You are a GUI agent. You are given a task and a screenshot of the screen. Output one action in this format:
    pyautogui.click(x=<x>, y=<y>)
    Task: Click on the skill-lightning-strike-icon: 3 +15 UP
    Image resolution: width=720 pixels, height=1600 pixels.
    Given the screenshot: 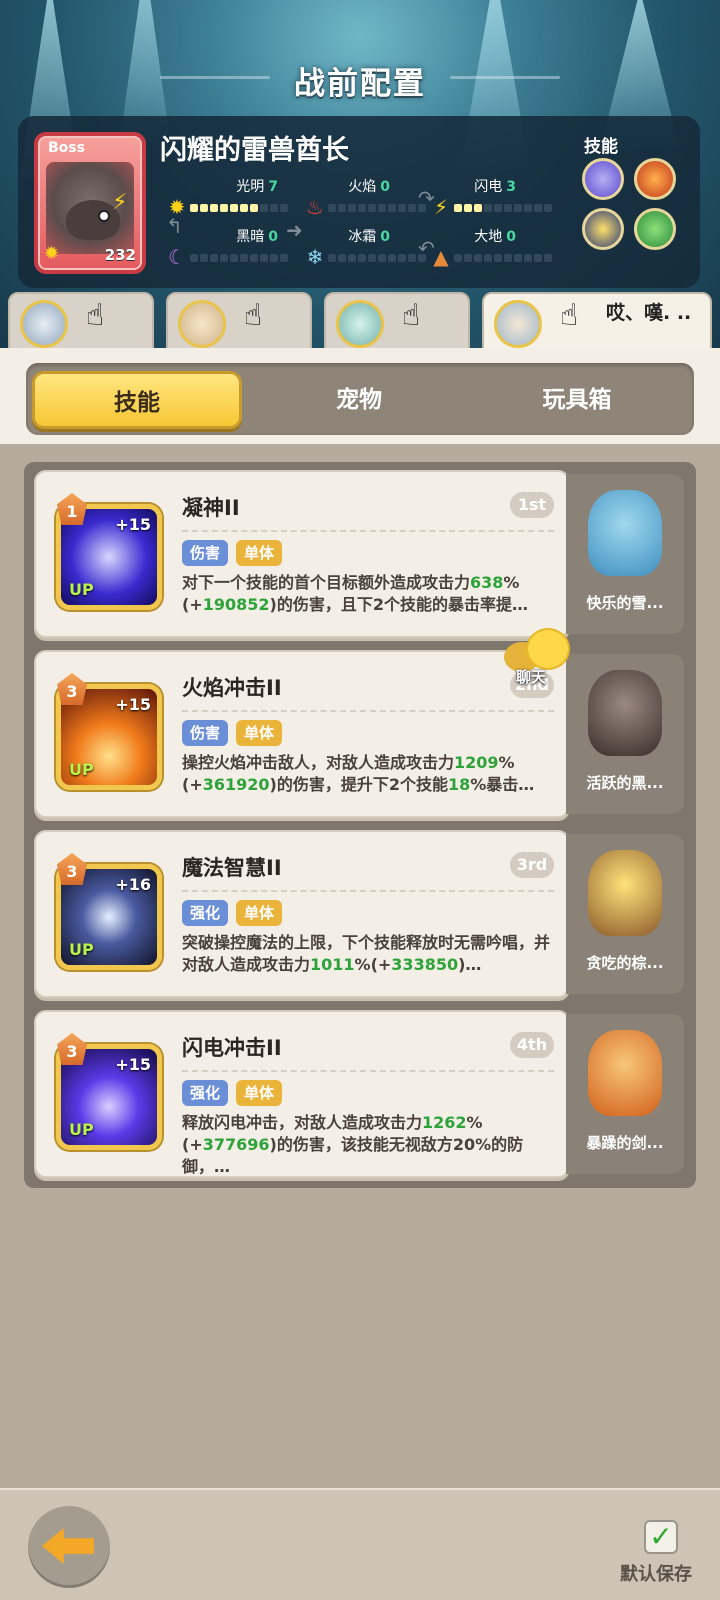 What is the action you would take?
    pyautogui.click(x=109, y=1091)
    